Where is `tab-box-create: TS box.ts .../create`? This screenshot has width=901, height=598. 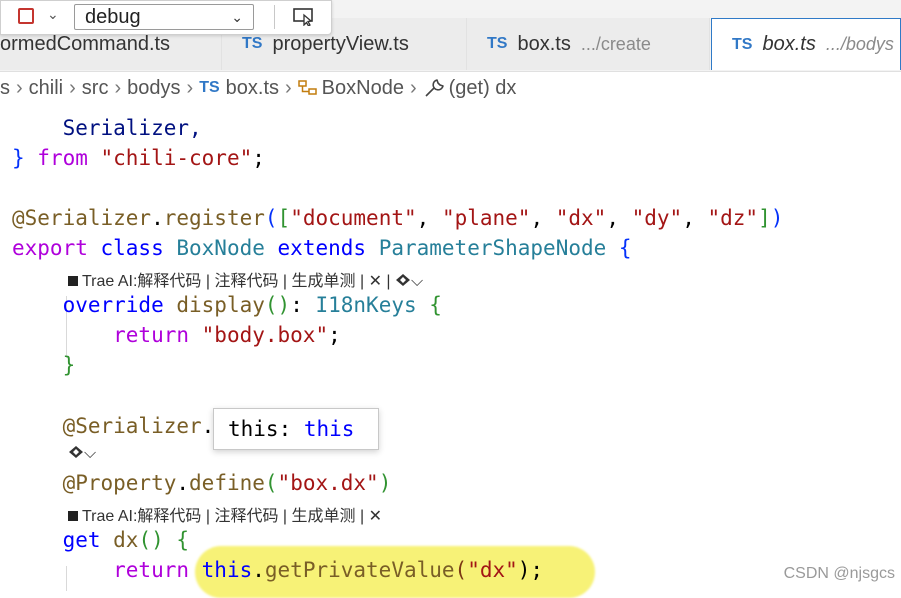
tab-box-create: TS box.ts .../create is located at coordinates (588, 44).